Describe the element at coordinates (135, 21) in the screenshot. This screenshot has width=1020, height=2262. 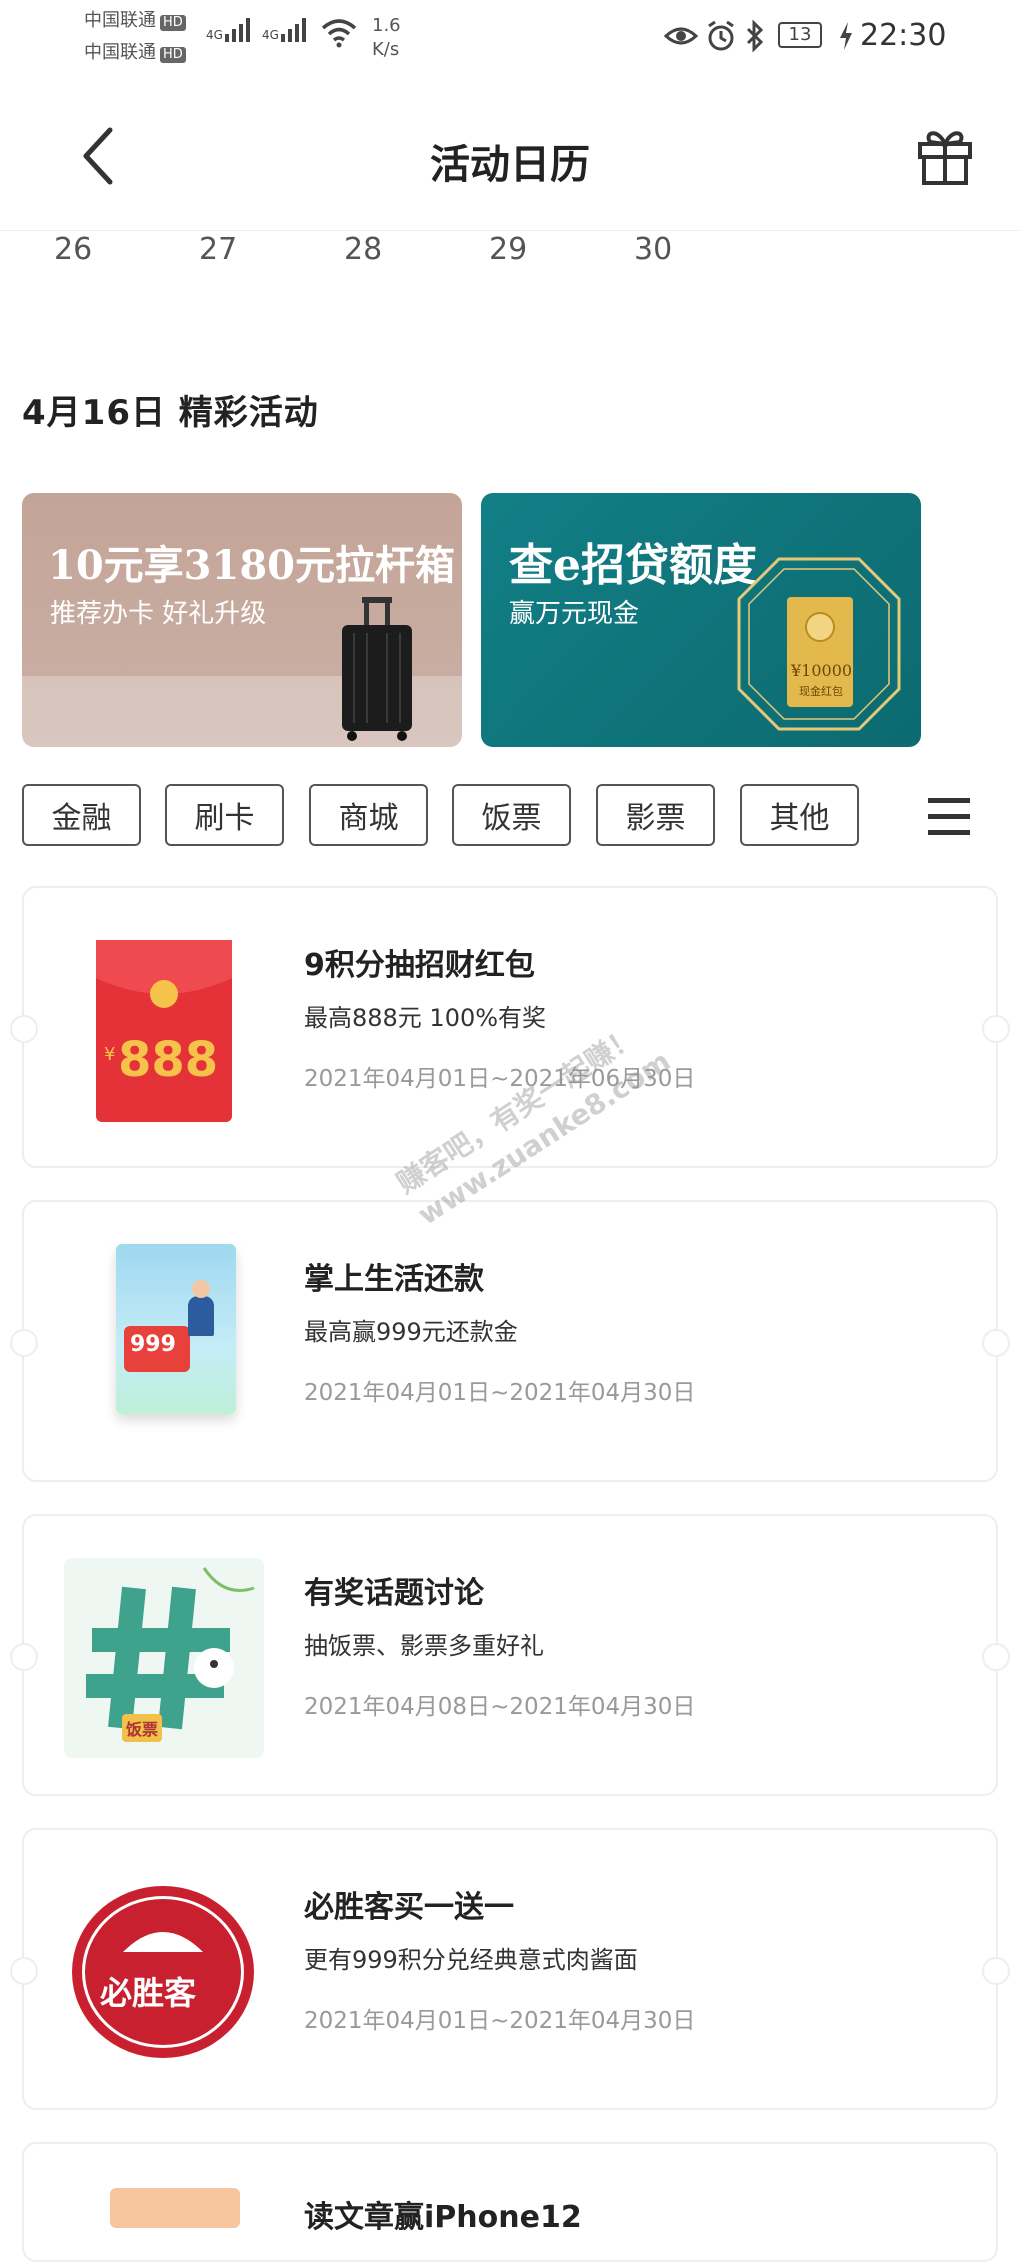
I see `carrier-label-1: 中国联通 HD` at that location.